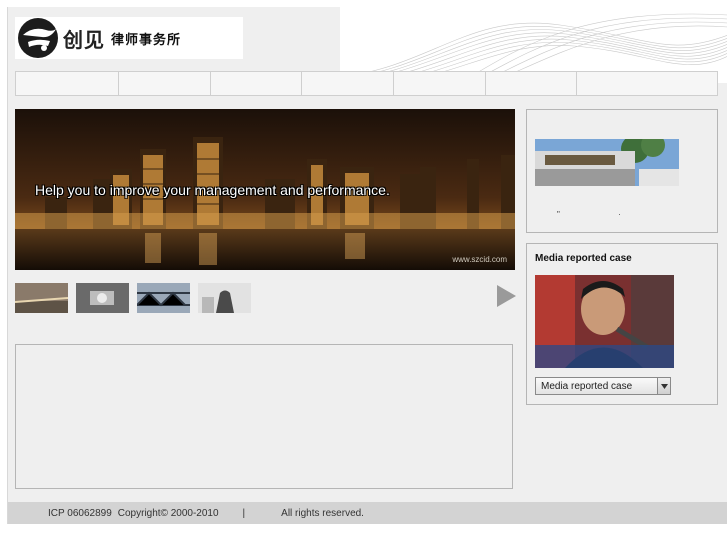  I want to click on thumbnail-business-person, so click(224, 298).